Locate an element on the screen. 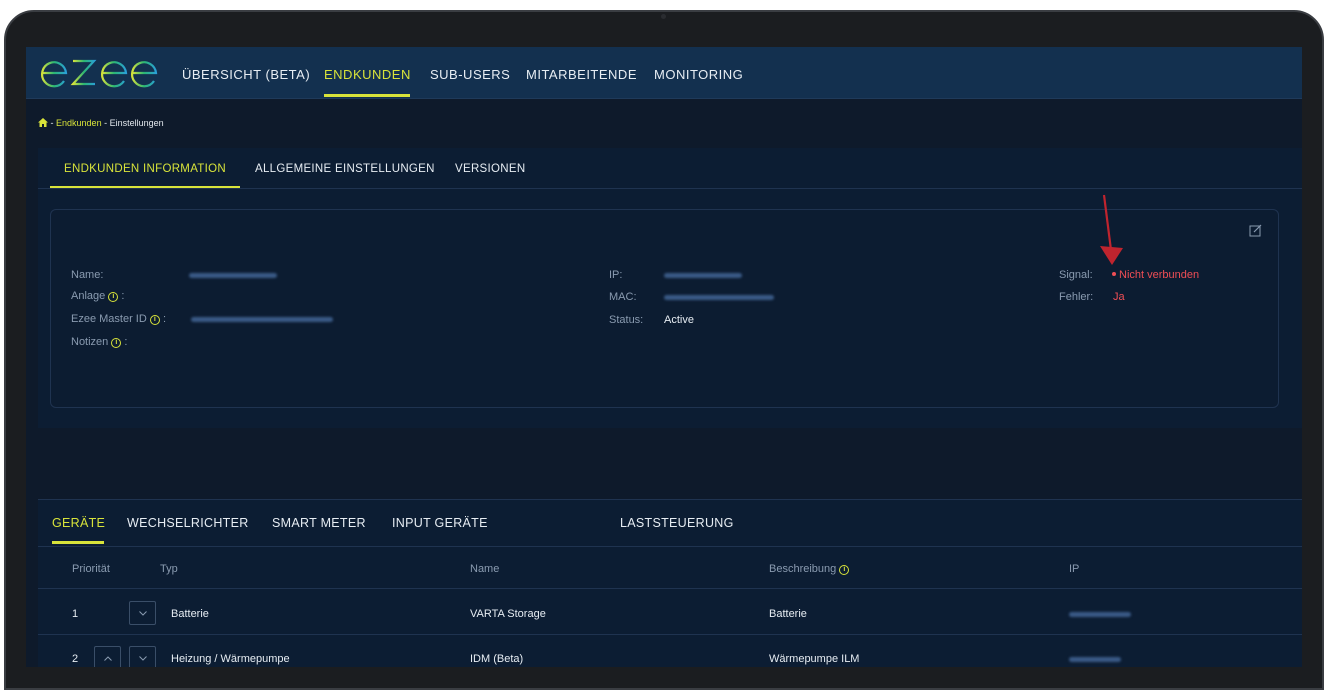  notizen-label: Notizen i : is located at coordinates (99, 342).